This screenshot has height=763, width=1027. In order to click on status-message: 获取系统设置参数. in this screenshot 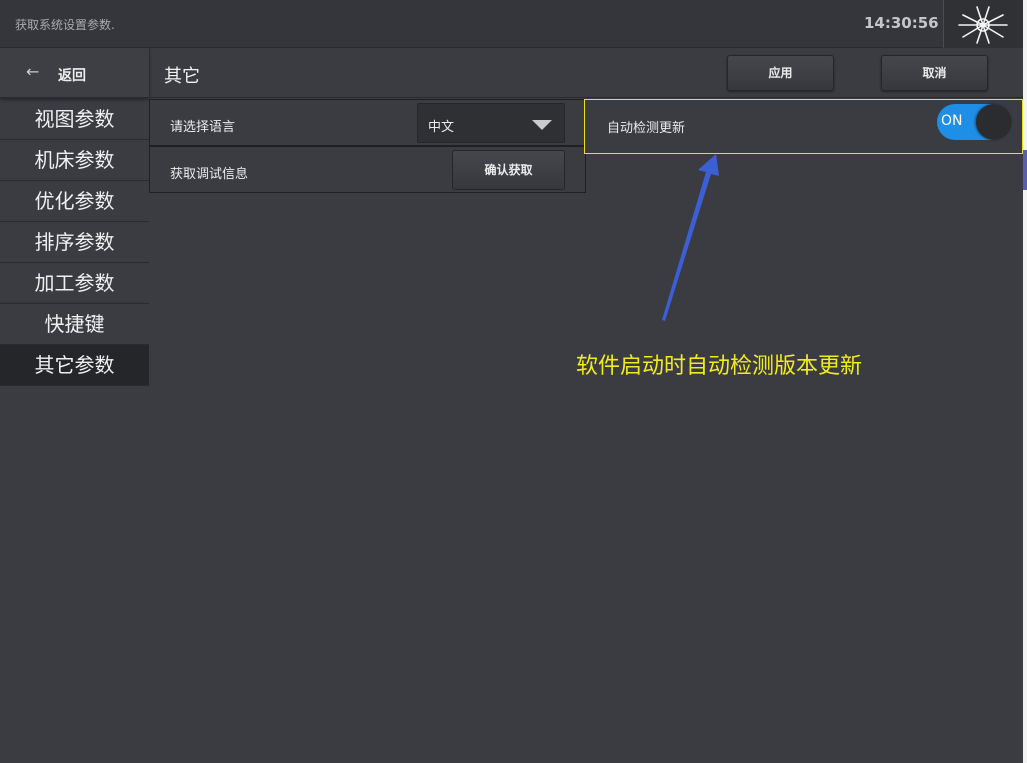, I will do `click(65, 25)`.